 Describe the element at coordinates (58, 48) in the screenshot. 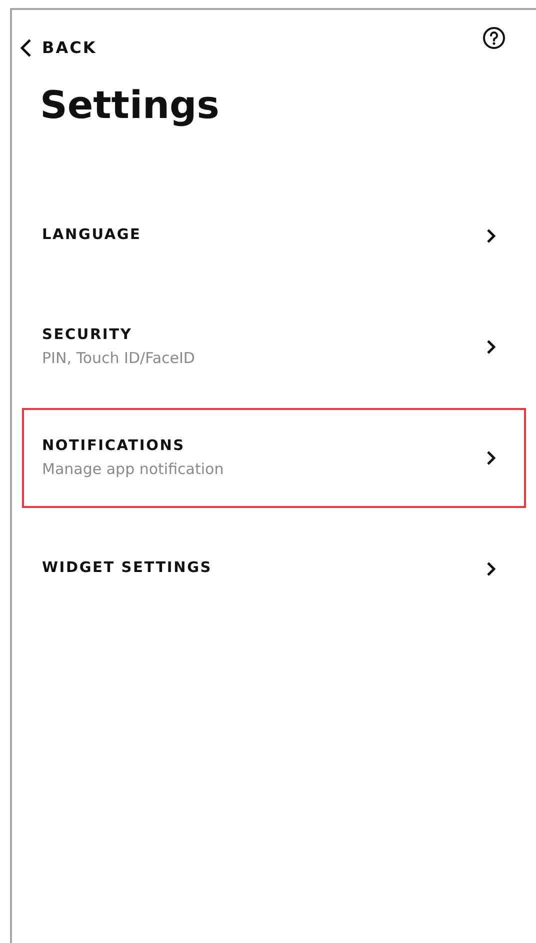

I see `back-button: BACK` at that location.